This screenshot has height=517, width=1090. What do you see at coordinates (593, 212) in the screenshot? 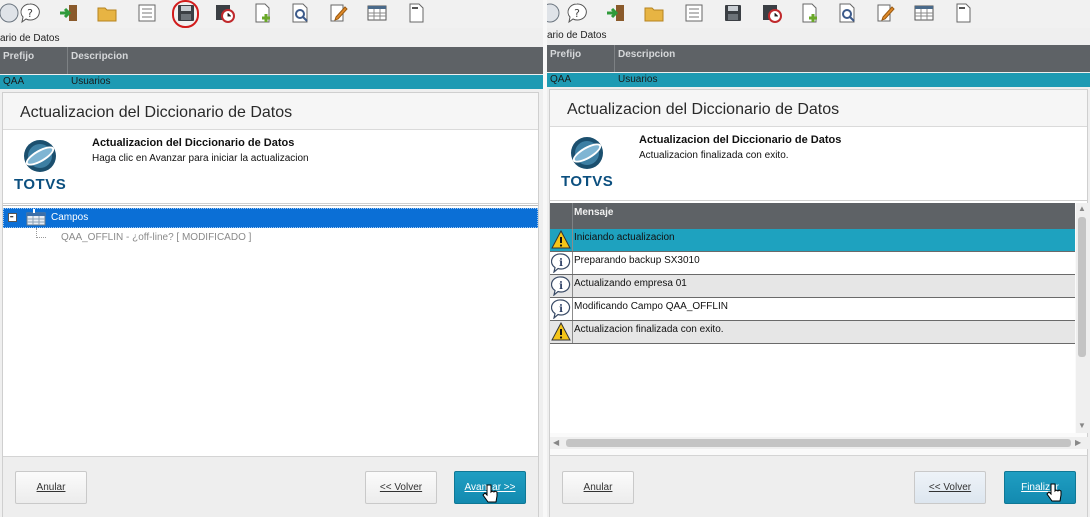
I see `column-mensaje: Mensaje` at bounding box center [593, 212].